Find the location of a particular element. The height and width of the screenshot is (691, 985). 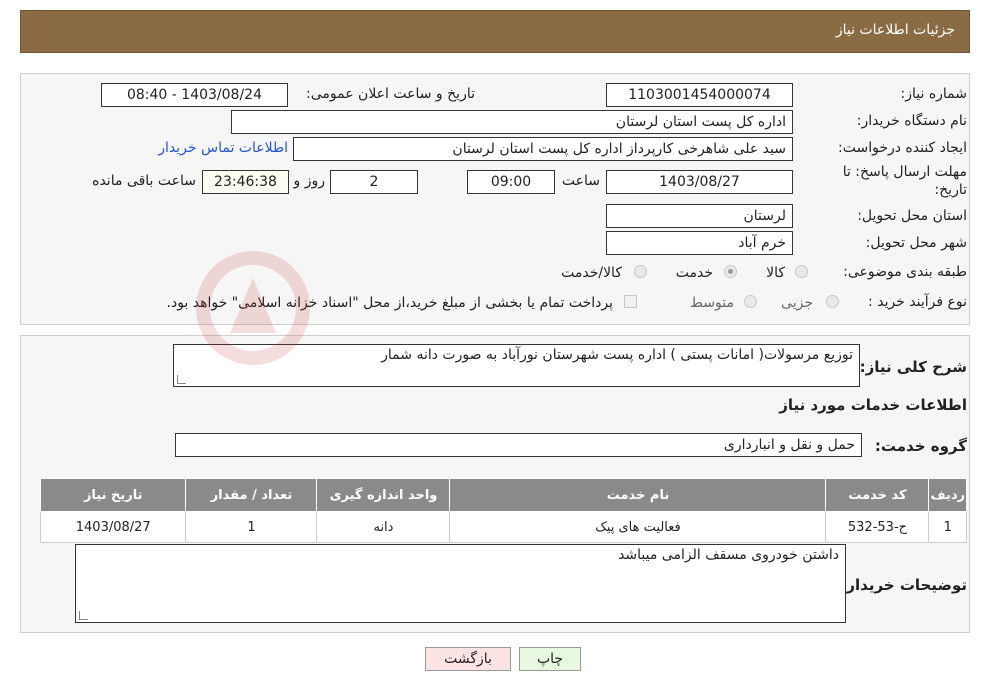

province-field: لرستان is located at coordinates (699, 216).